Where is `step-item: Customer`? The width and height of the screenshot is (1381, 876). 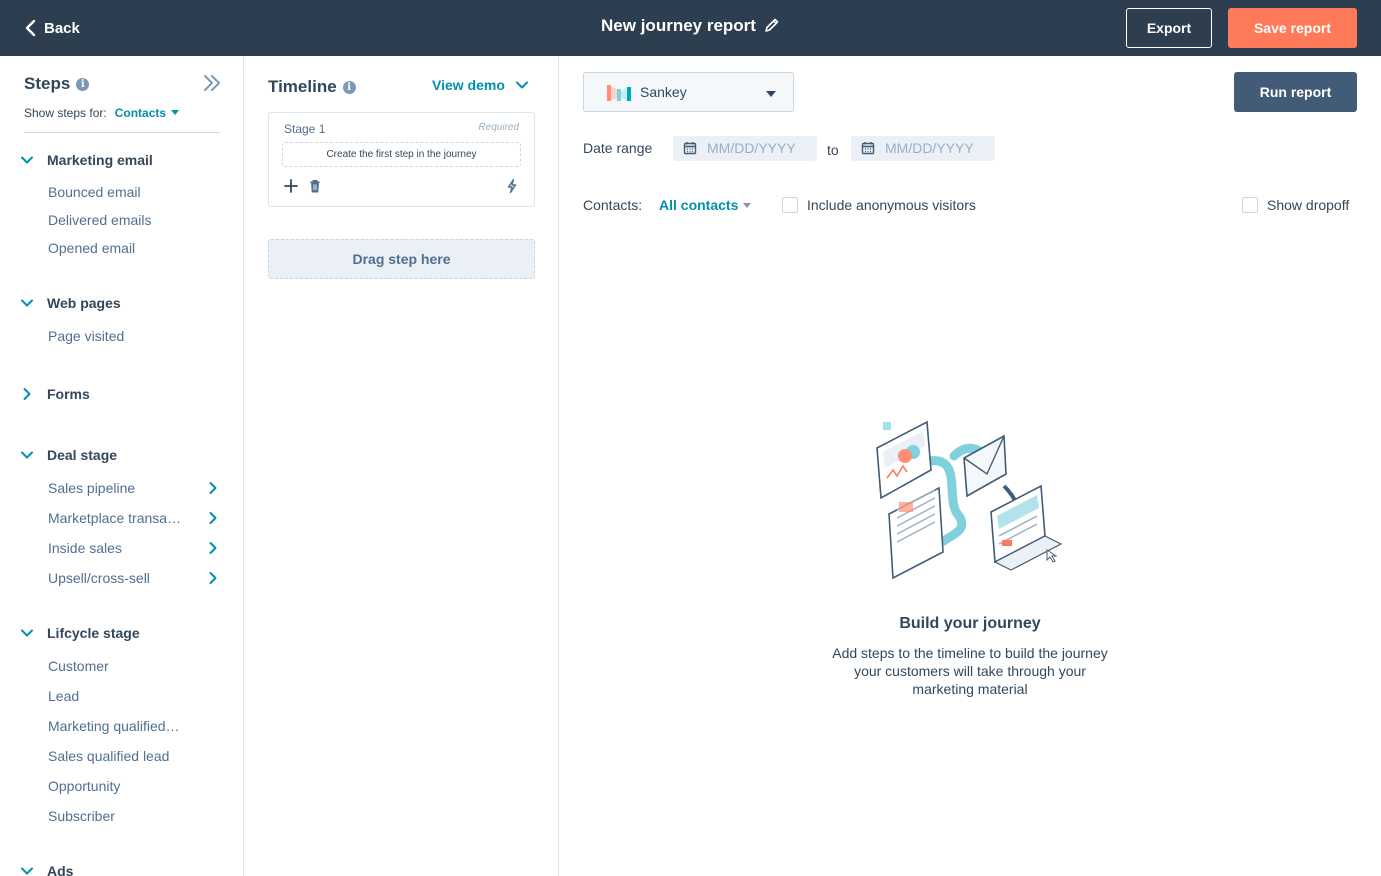
step-item: Customer is located at coordinates (138, 666).